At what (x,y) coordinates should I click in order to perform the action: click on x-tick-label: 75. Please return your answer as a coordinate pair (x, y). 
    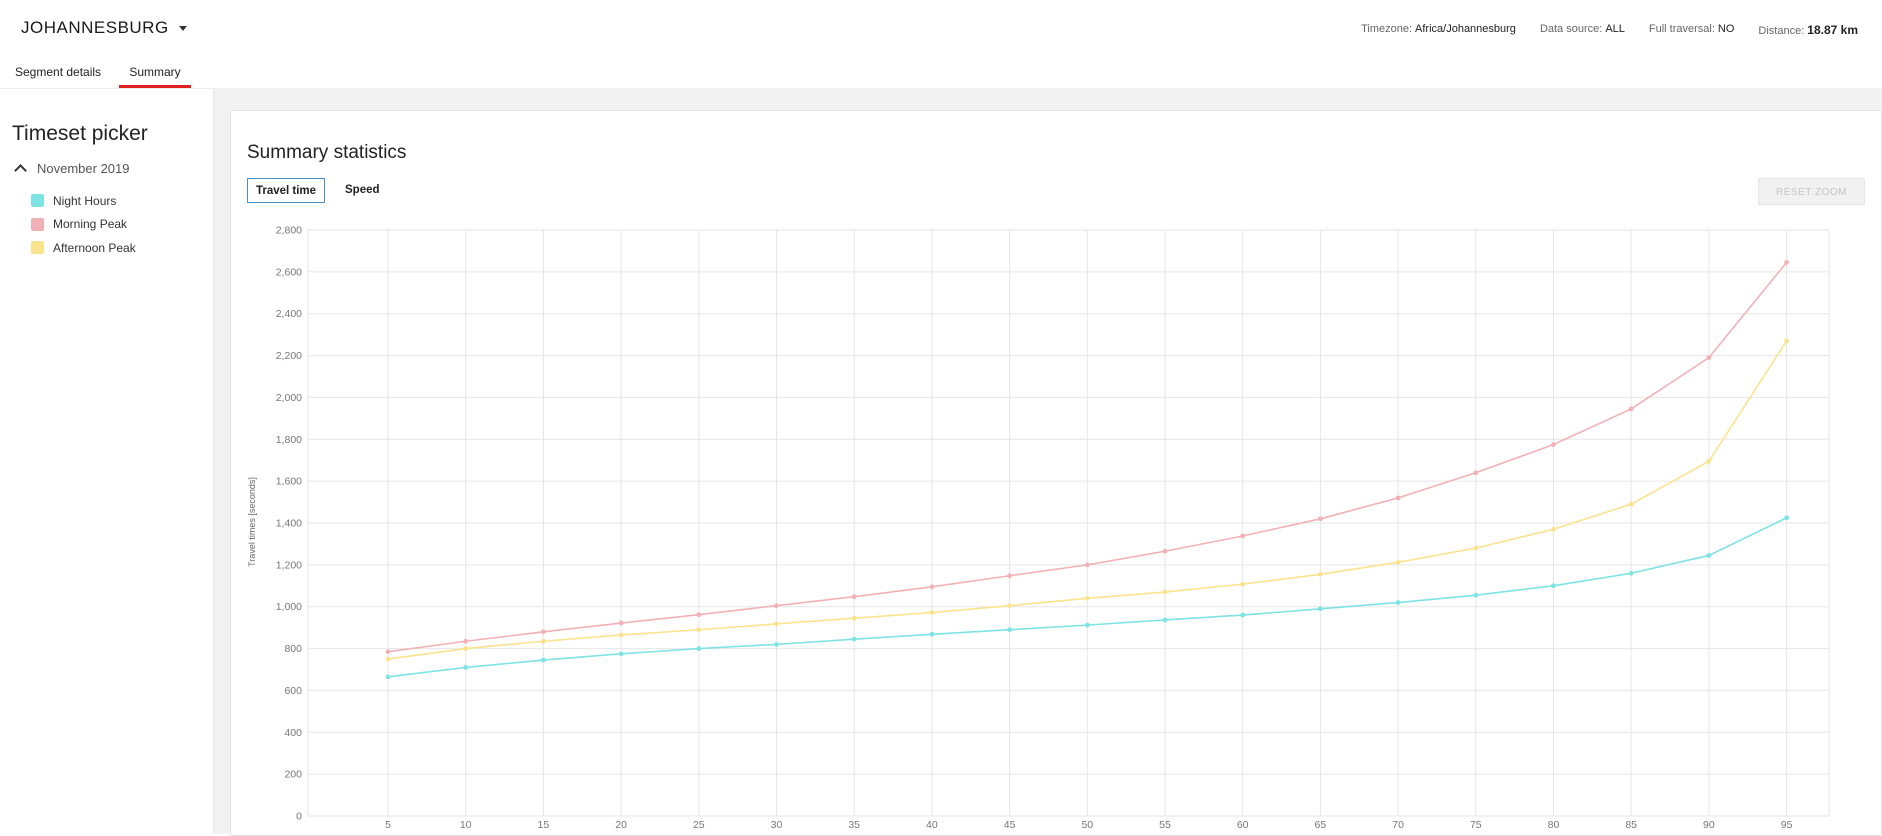
    Looking at the image, I should click on (1476, 825).